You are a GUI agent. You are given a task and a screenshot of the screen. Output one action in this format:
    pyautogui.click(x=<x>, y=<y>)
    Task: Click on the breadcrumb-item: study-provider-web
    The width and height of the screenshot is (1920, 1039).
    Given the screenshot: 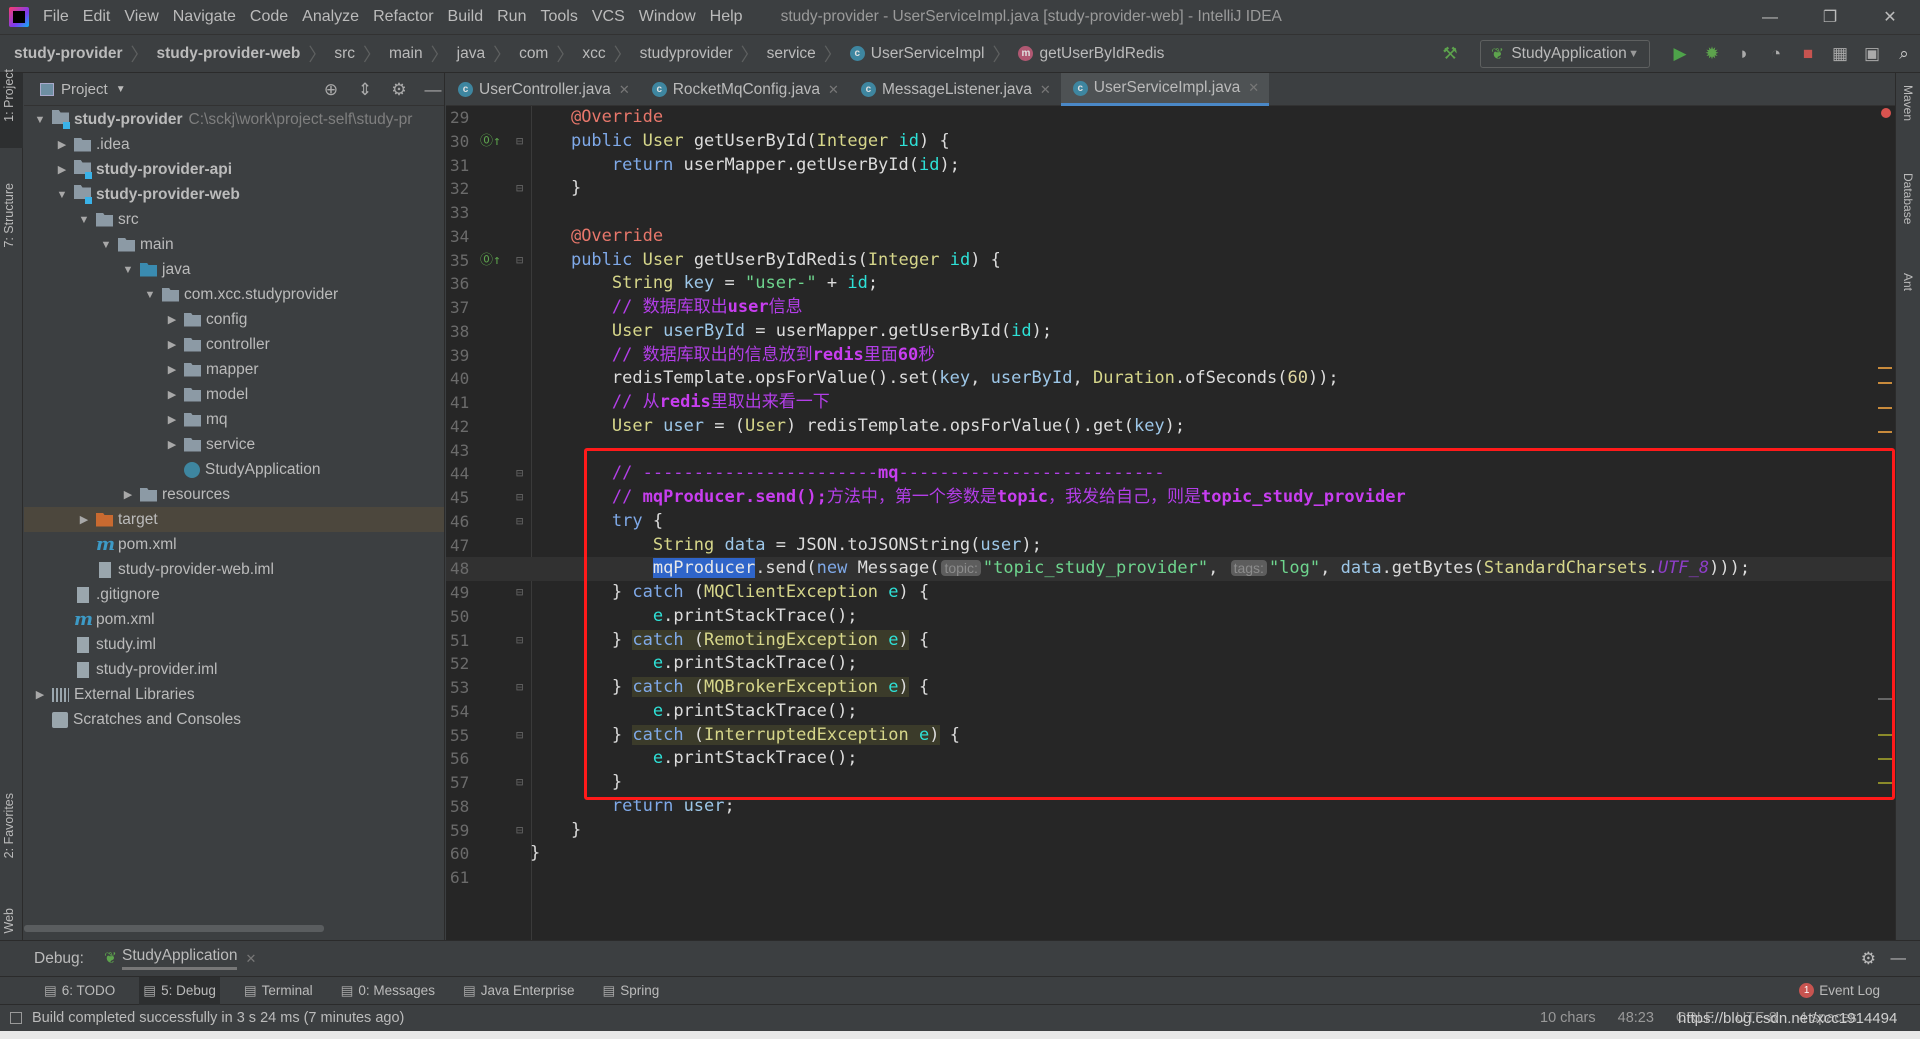 What is the action you would take?
    pyautogui.click(x=229, y=54)
    